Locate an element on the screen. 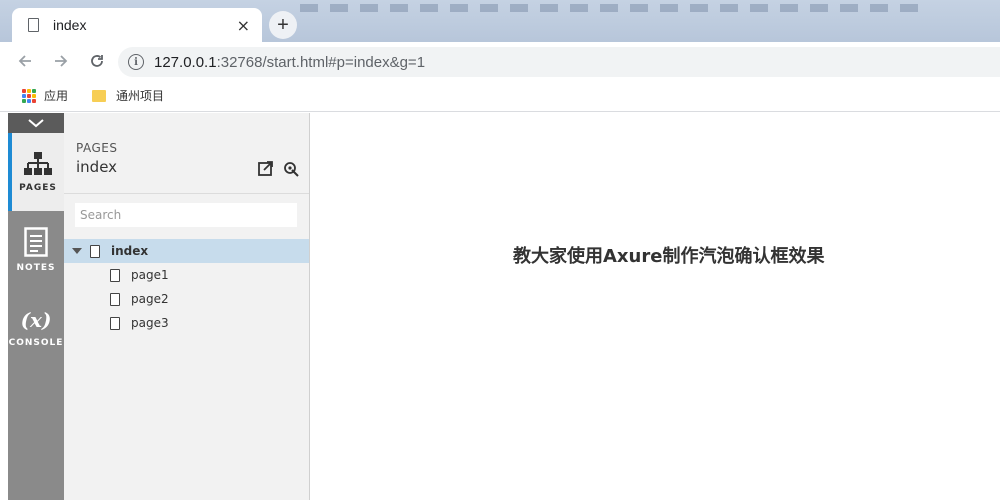  collapse-toggle is located at coordinates (36, 123).